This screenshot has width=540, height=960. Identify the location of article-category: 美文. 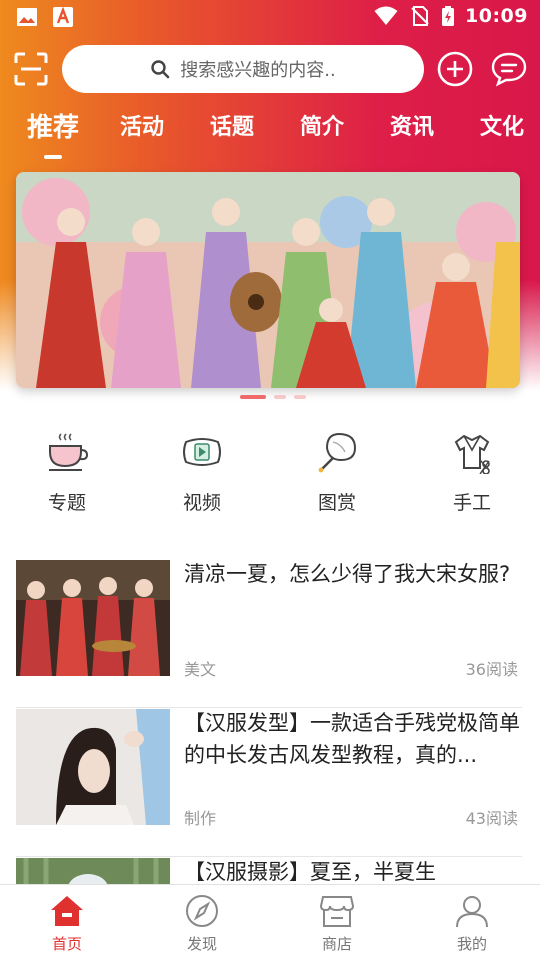
(200, 669).